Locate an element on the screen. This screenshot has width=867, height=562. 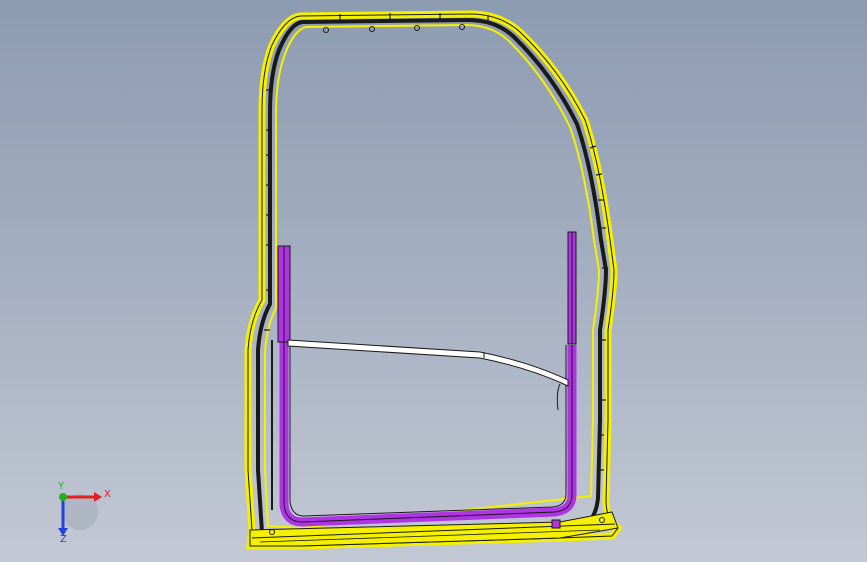
y-axis-label: Y is located at coordinates (61, 486).